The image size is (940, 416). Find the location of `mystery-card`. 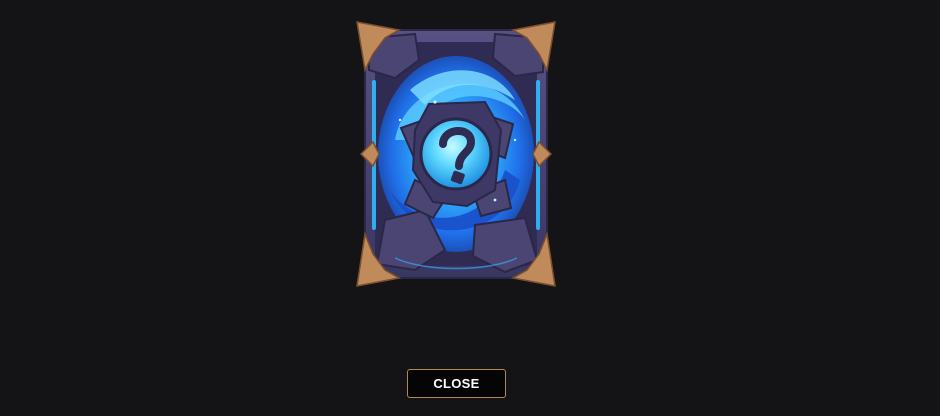

mystery-card is located at coordinates (456, 154).